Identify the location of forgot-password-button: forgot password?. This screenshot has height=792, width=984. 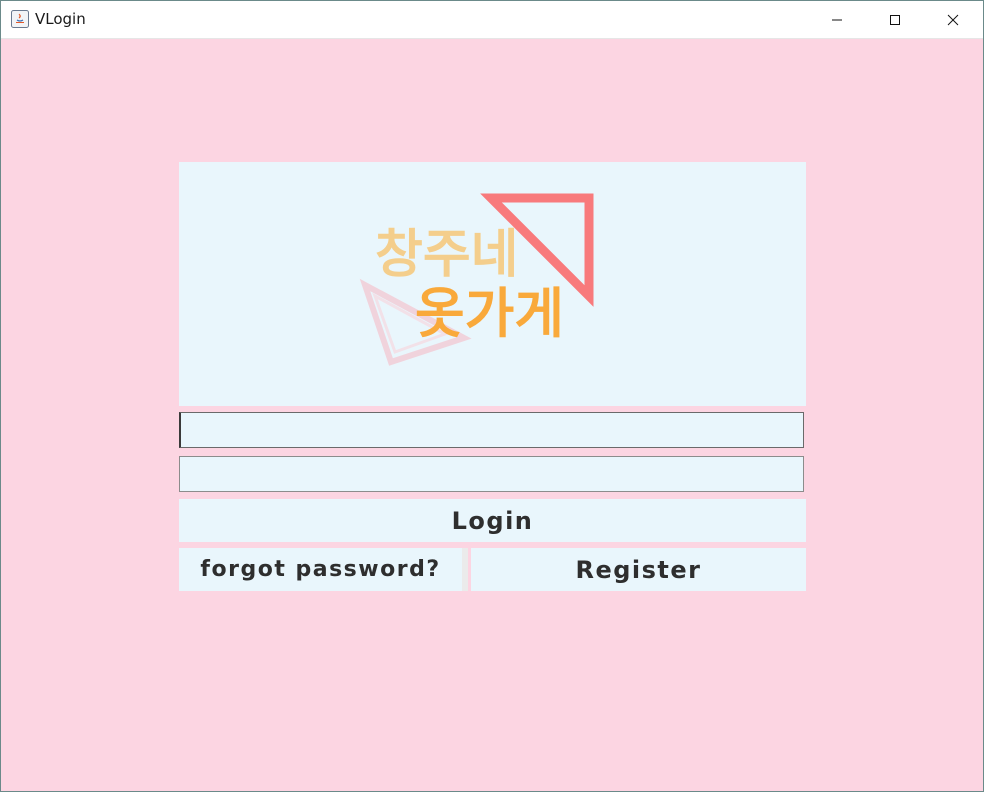
(323, 569).